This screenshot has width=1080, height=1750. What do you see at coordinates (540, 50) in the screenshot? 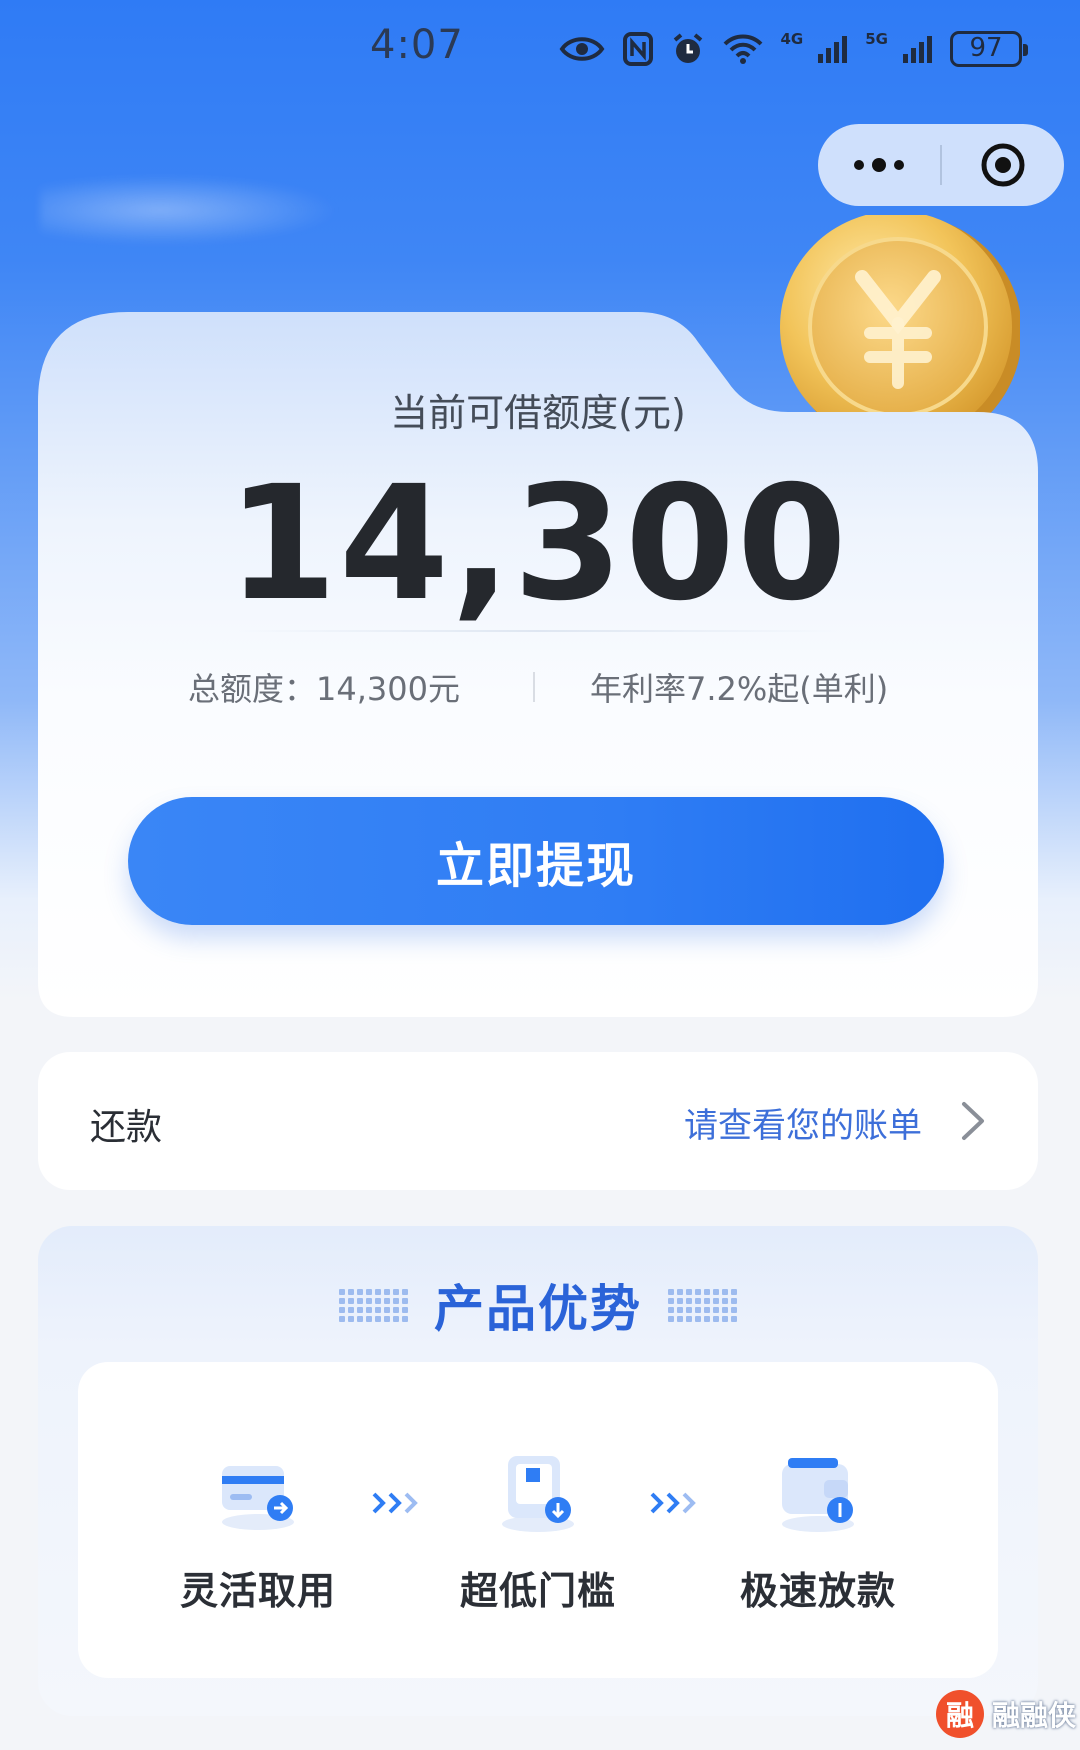
I see `status-bar: 4:07 4G 5G 97` at bounding box center [540, 50].